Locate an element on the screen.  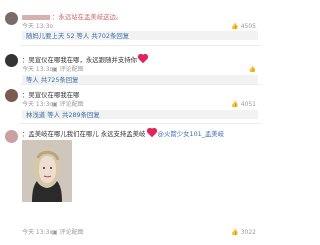
like-count: 👍 is located at coordinates (252, 69).